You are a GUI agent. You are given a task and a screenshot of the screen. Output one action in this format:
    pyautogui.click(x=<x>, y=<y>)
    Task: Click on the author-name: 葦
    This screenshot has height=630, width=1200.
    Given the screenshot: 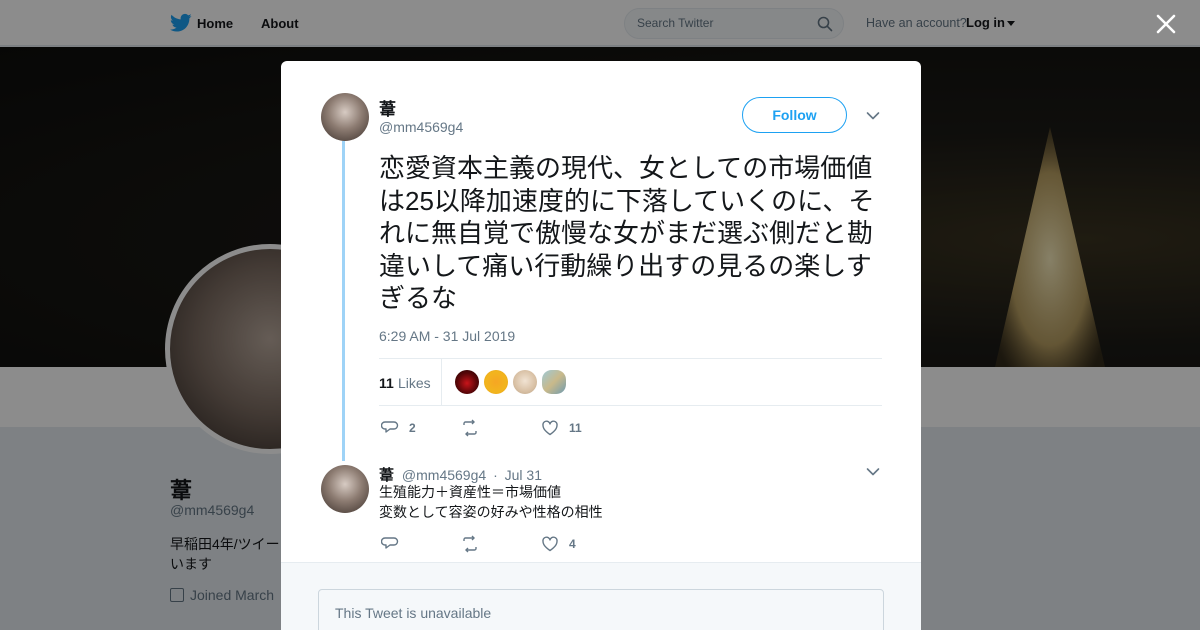 What is the action you would take?
    pyautogui.click(x=387, y=107)
    